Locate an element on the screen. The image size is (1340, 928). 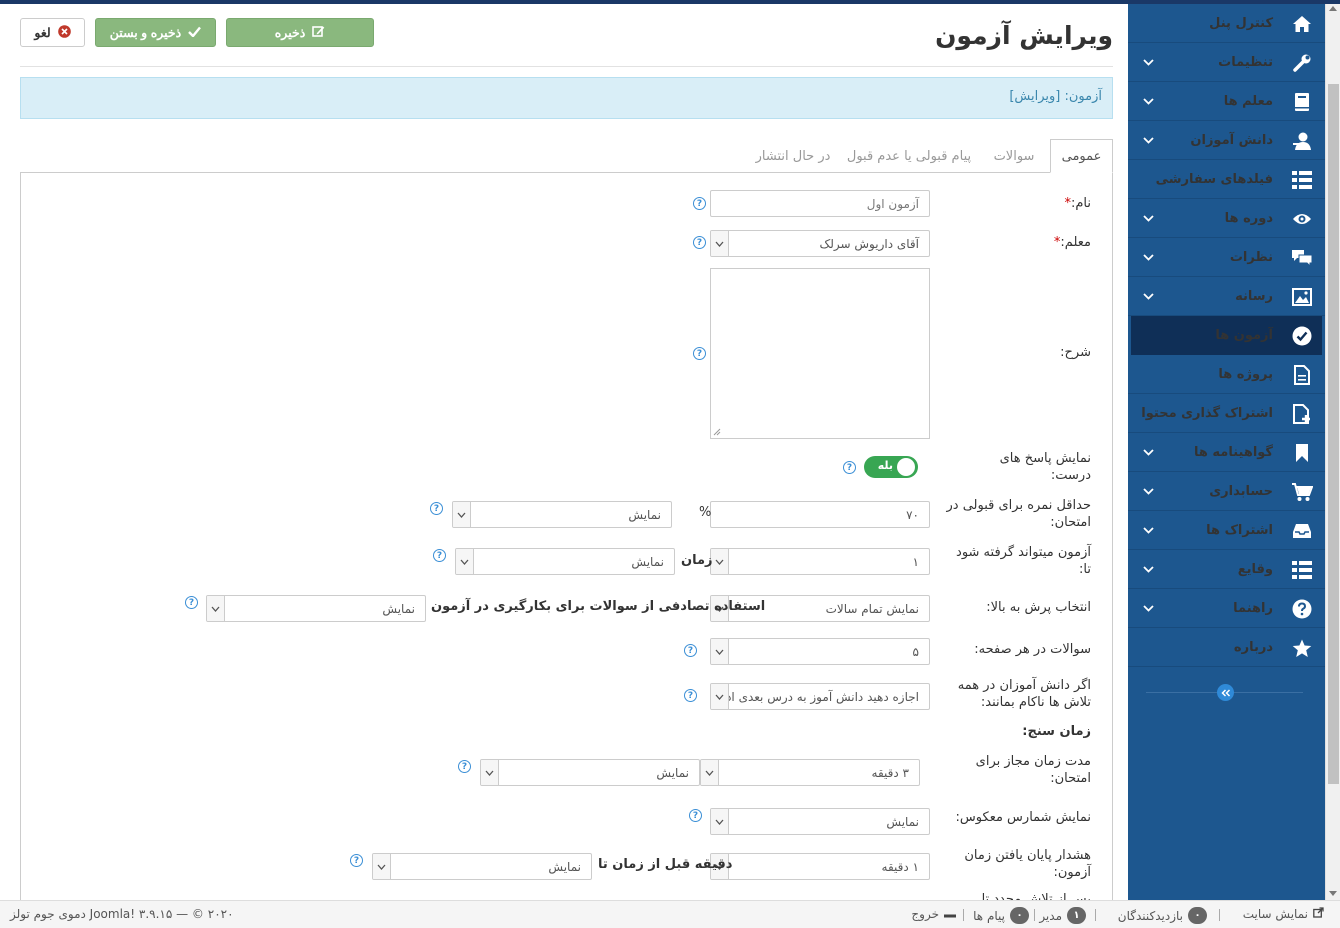
duration-display-select: نمایش is located at coordinates (590, 772).